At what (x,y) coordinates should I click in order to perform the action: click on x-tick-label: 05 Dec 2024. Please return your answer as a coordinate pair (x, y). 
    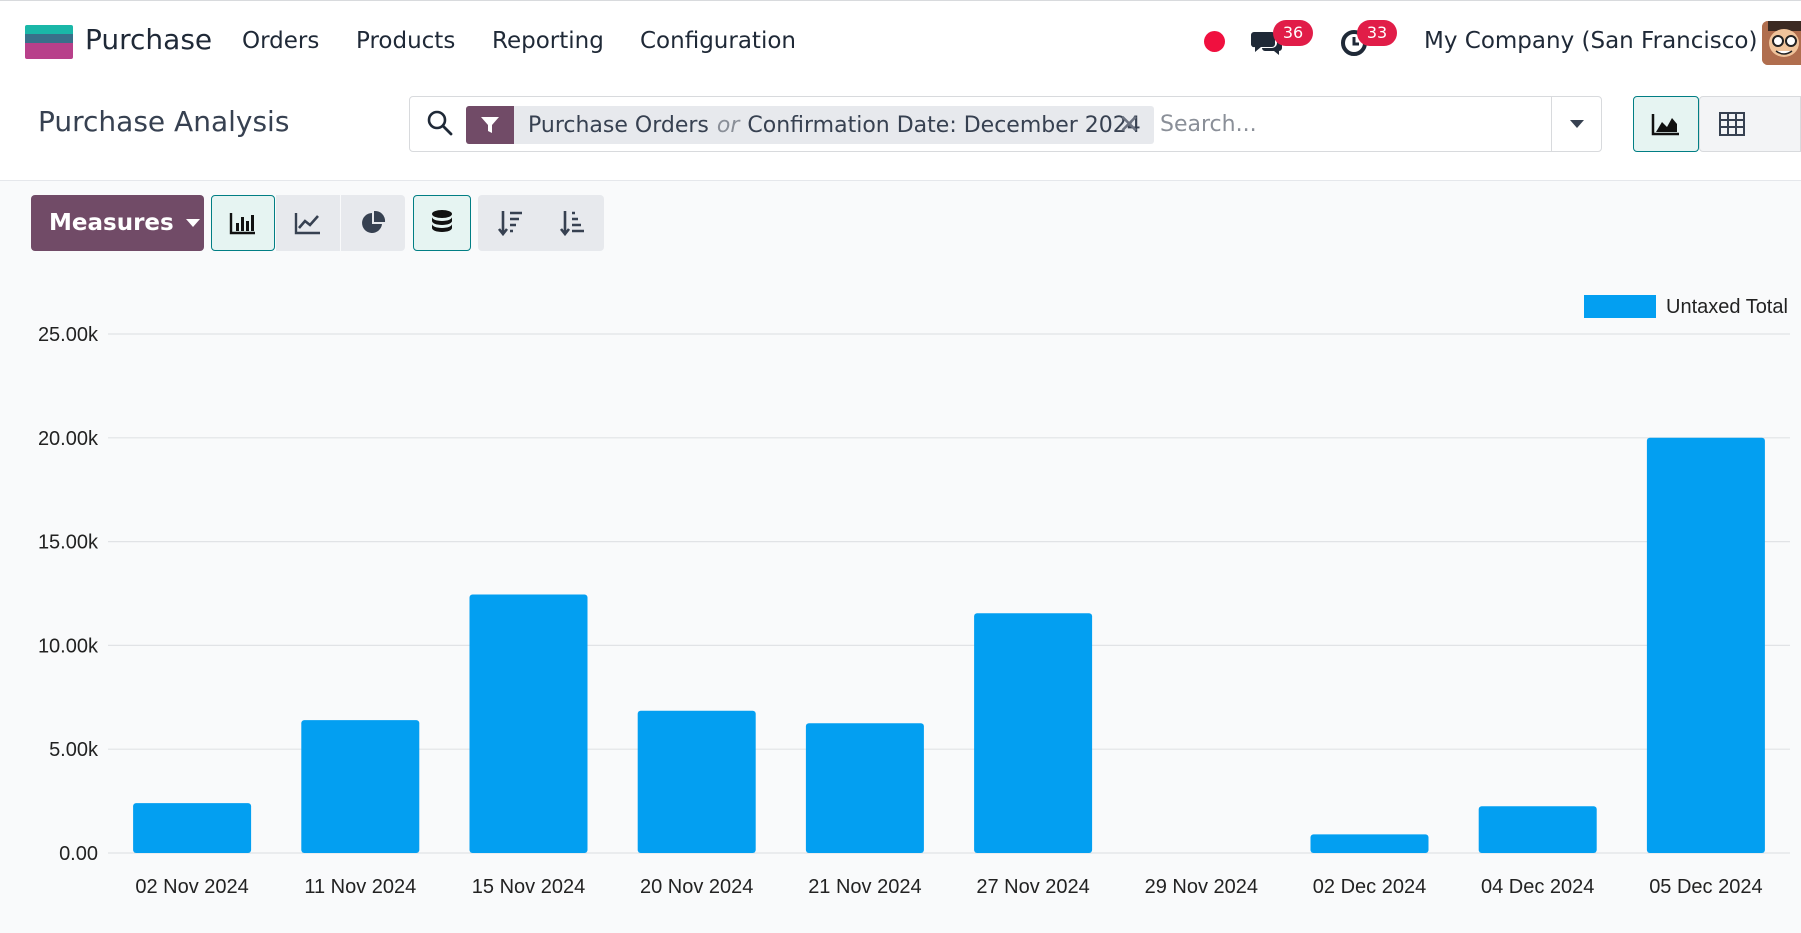
    Looking at the image, I should click on (1705, 887).